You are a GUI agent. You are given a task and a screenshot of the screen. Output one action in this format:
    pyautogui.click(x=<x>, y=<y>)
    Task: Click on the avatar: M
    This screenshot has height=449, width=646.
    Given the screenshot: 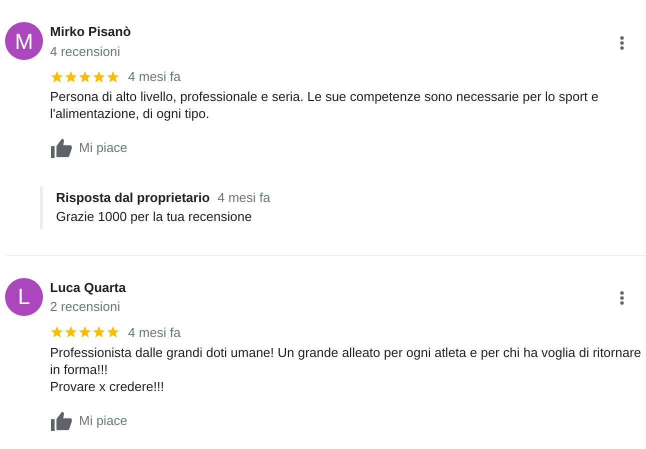 What is the action you would take?
    pyautogui.click(x=24, y=41)
    